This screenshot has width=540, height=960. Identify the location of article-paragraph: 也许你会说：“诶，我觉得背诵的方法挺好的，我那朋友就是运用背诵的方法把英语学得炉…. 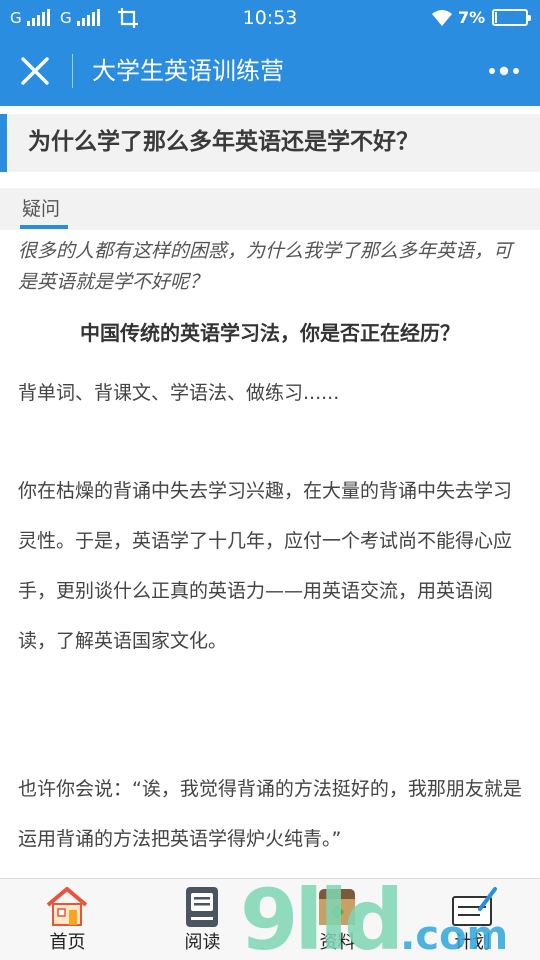
(270, 814).